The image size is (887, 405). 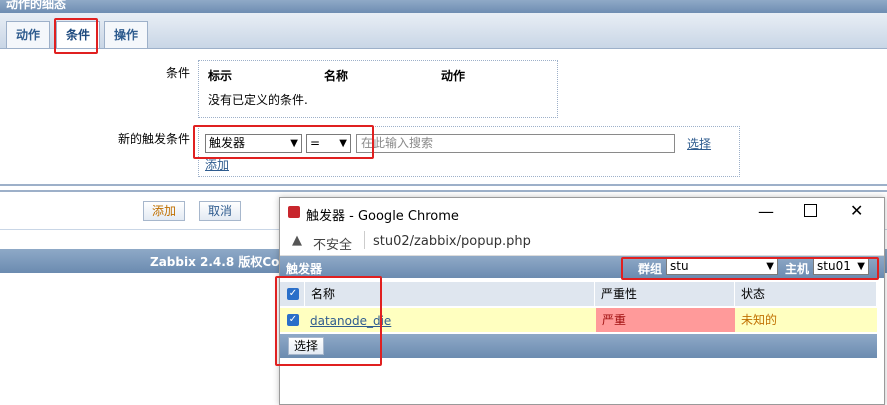 I want to click on page-header-bar: 动作的细态, so click(x=443, y=6).